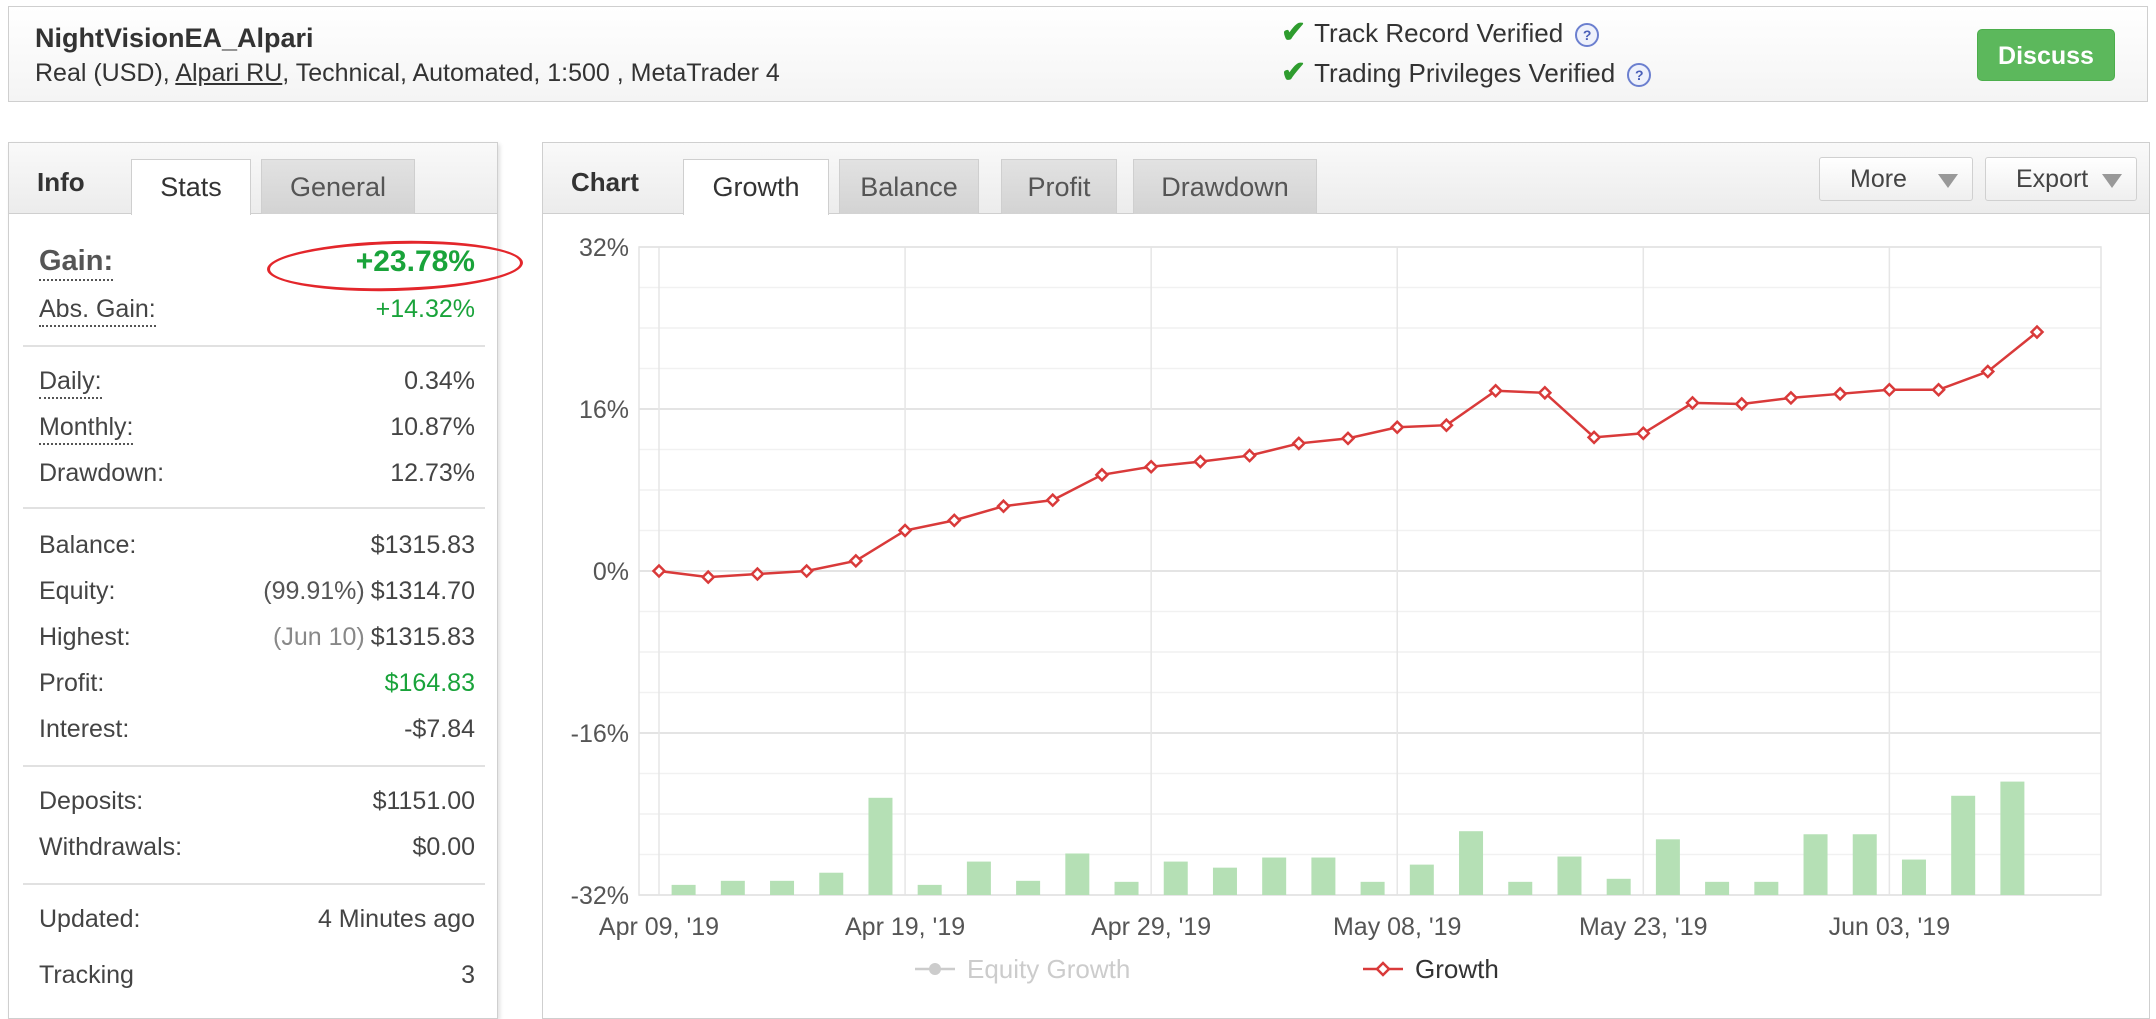 The image size is (2156, 1019). Describe the element at coordinates (1294, 72) in the screenshot. I see `check-icon: ✔` at that location.